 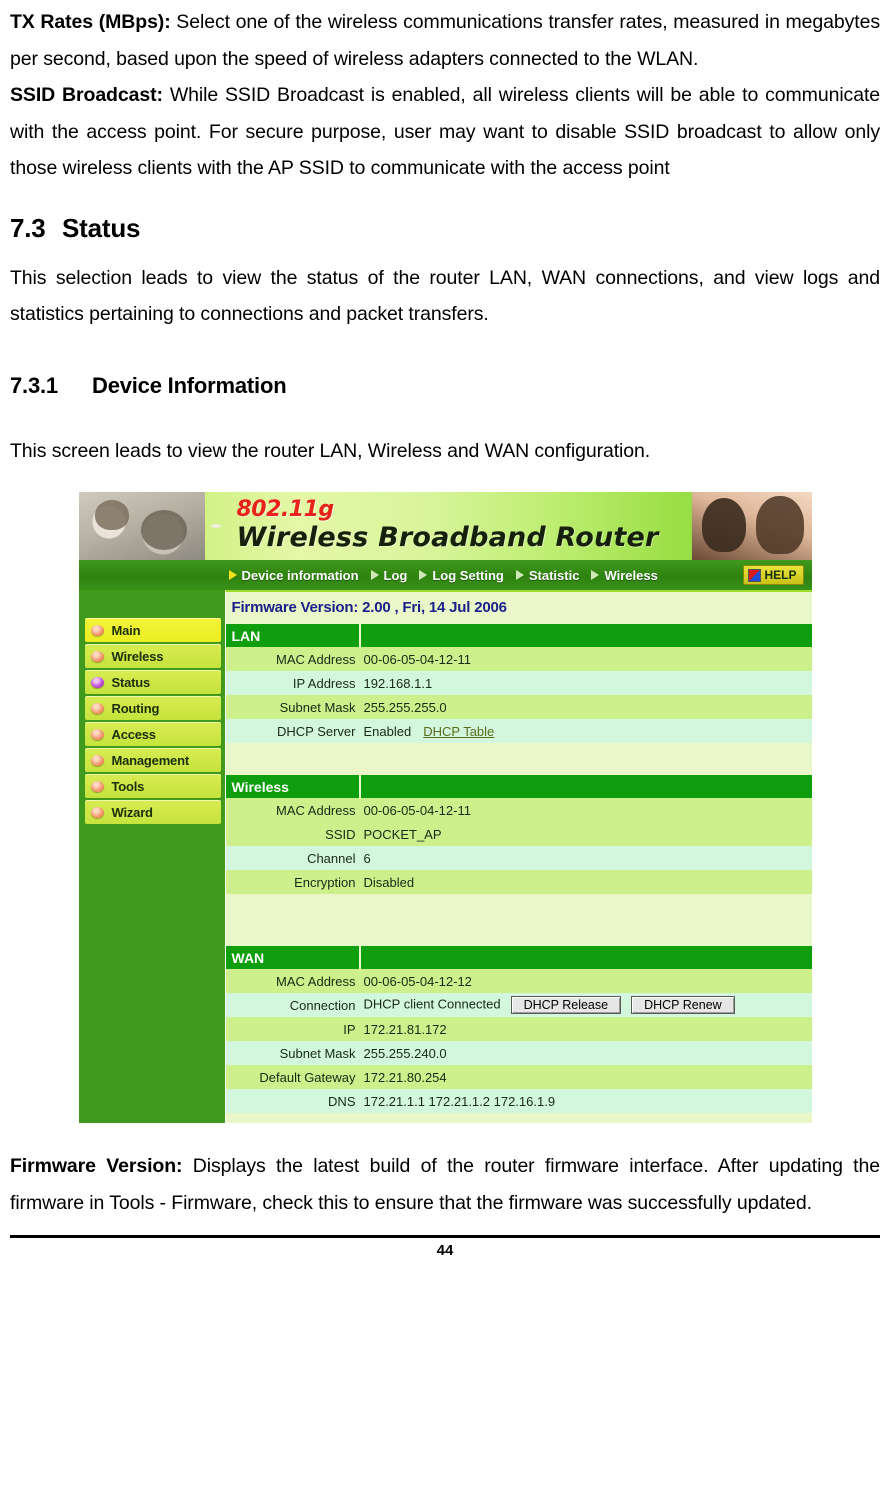 I want to click on table-row: Subnet Mask 255.255.240.0, so click(x=518, y=1053).